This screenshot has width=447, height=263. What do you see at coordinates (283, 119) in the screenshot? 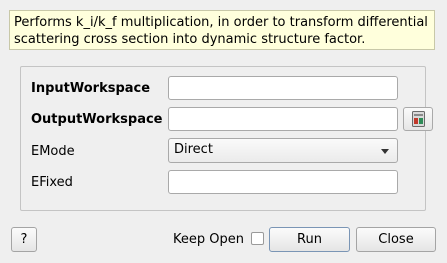
I see `output-workspace-field` at bounding box center [283, 119].